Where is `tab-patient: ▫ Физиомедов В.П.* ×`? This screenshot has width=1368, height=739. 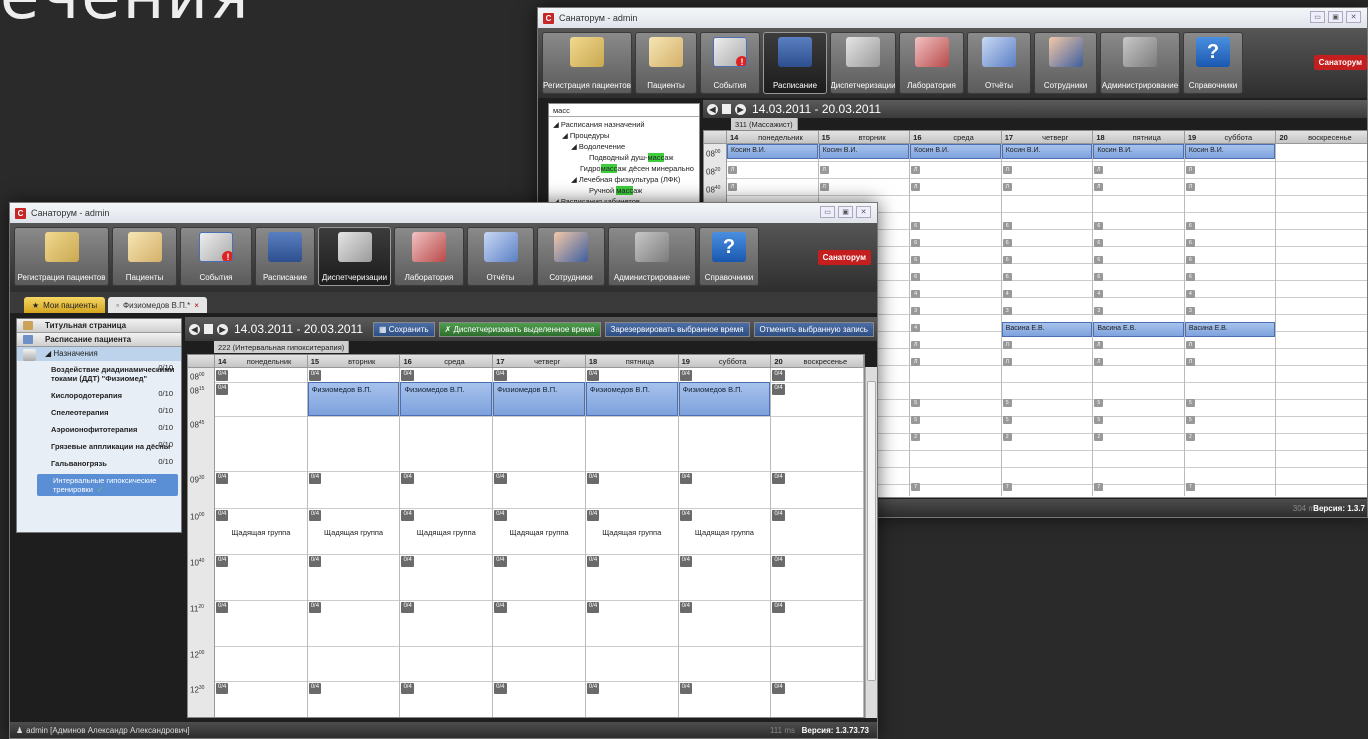
tab-patient: ▫ Физиомедов В.П.* × is located at coordinates (157, 305).